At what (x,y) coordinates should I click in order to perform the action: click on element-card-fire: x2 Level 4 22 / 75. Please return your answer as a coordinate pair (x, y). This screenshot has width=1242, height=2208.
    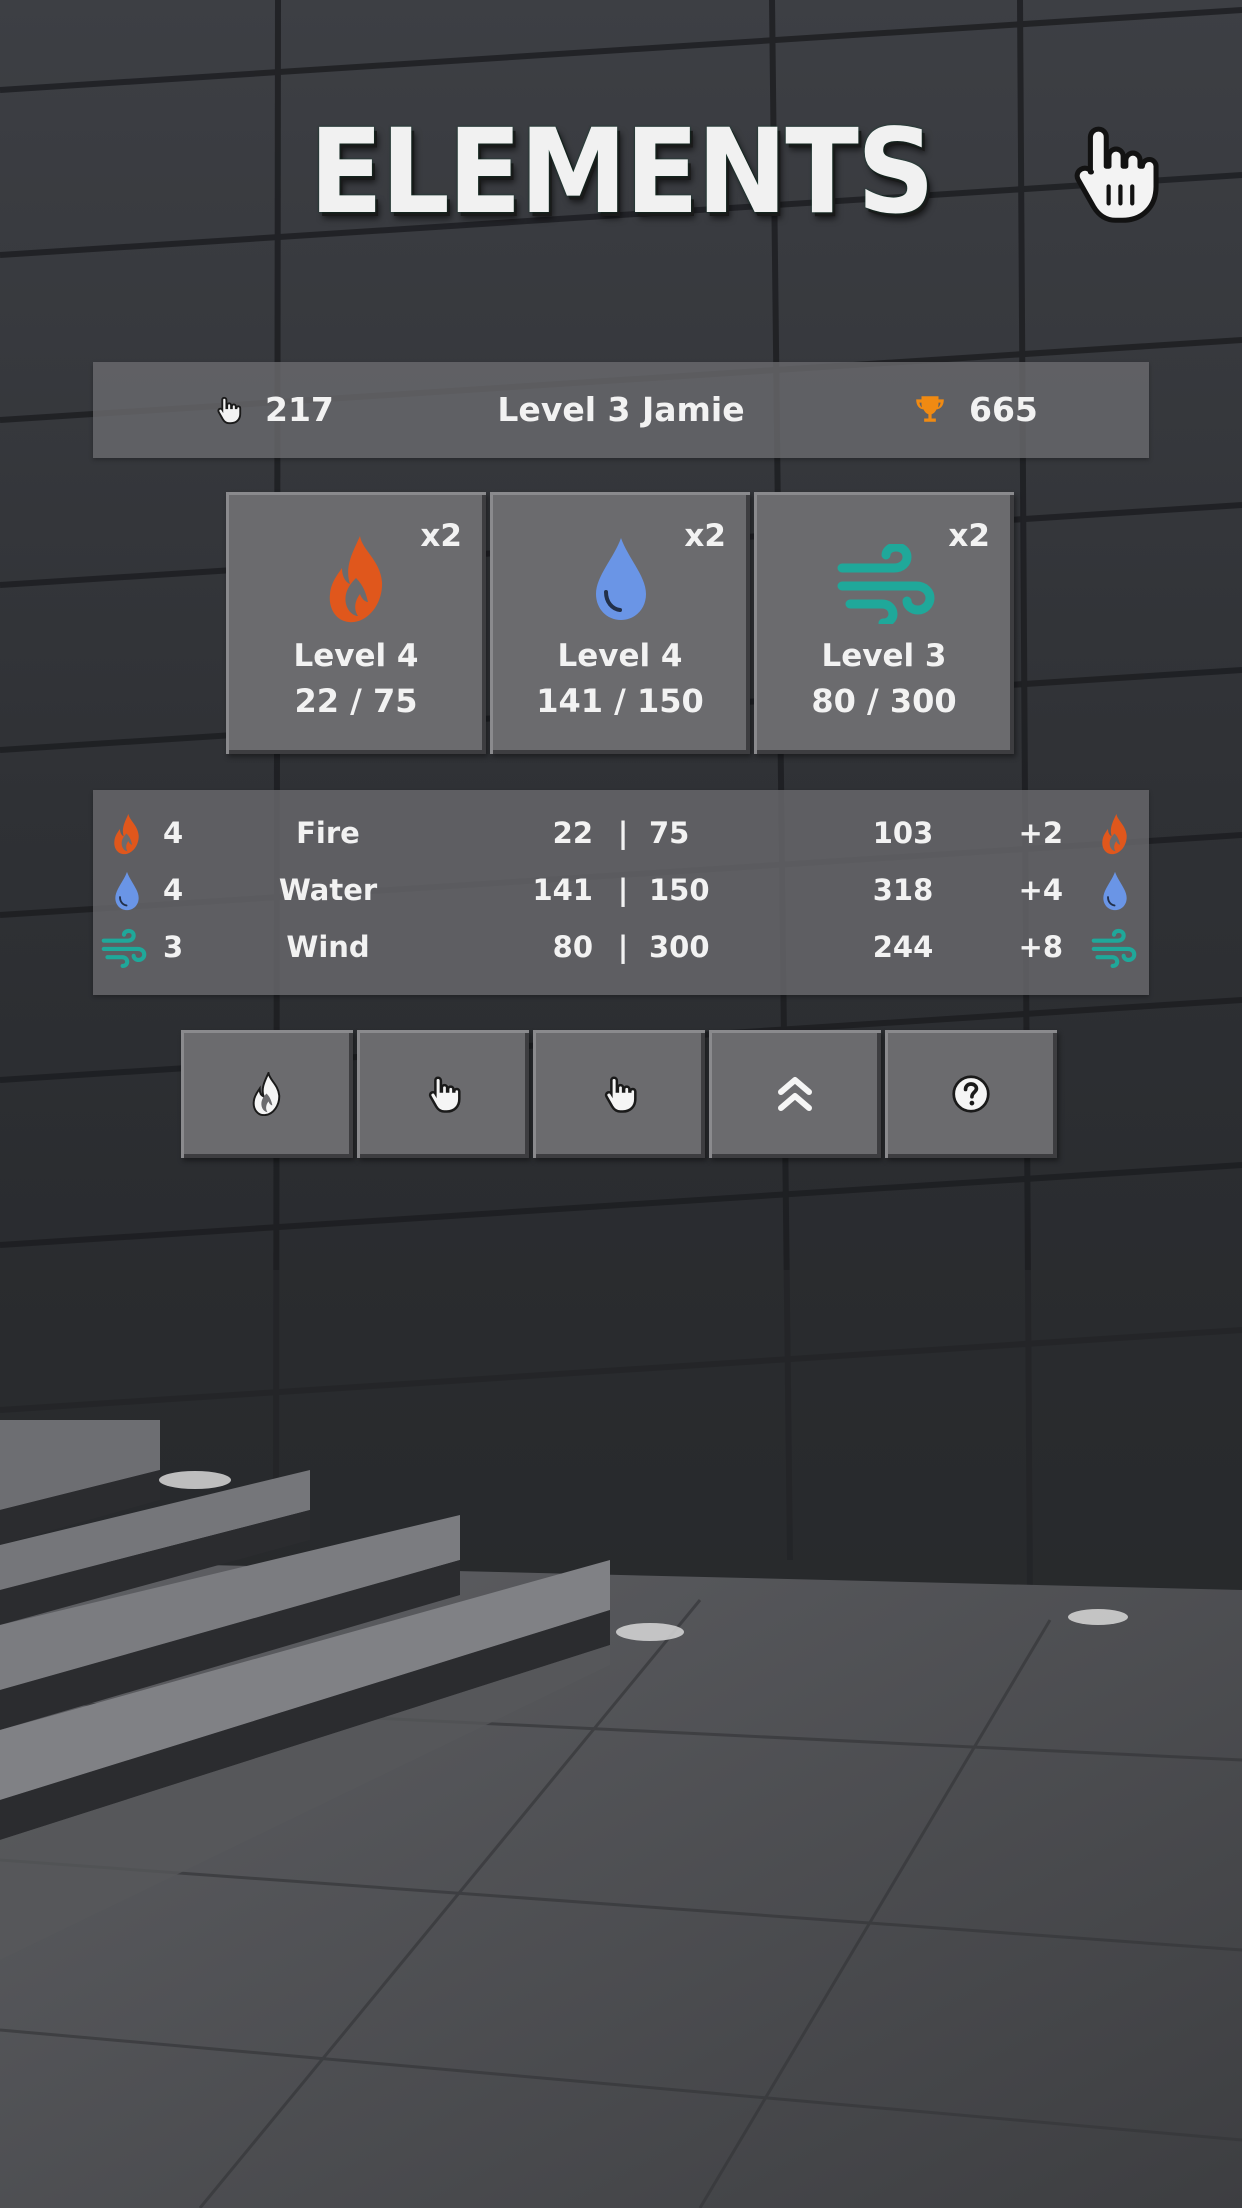
    Looking at the image, I should click on (356, 623).